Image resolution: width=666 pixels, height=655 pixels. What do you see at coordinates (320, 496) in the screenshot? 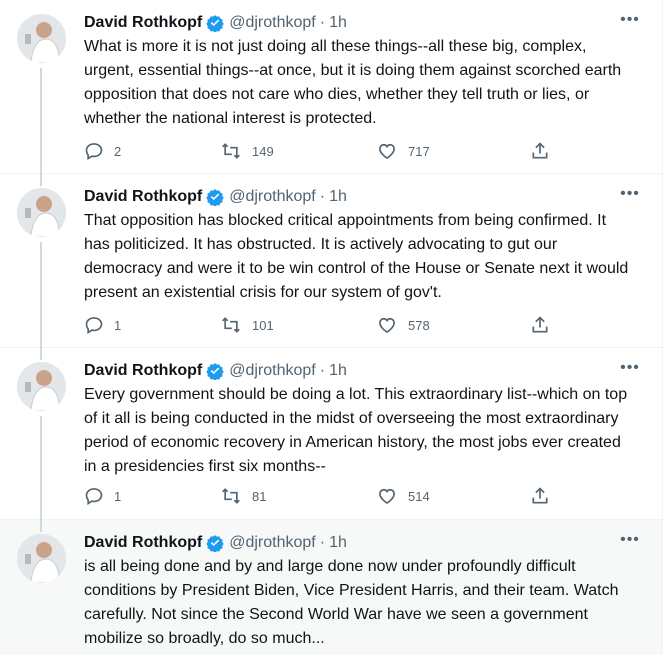
I see `tweet-actions: 1 81 514` at bounding box center [320, 496].